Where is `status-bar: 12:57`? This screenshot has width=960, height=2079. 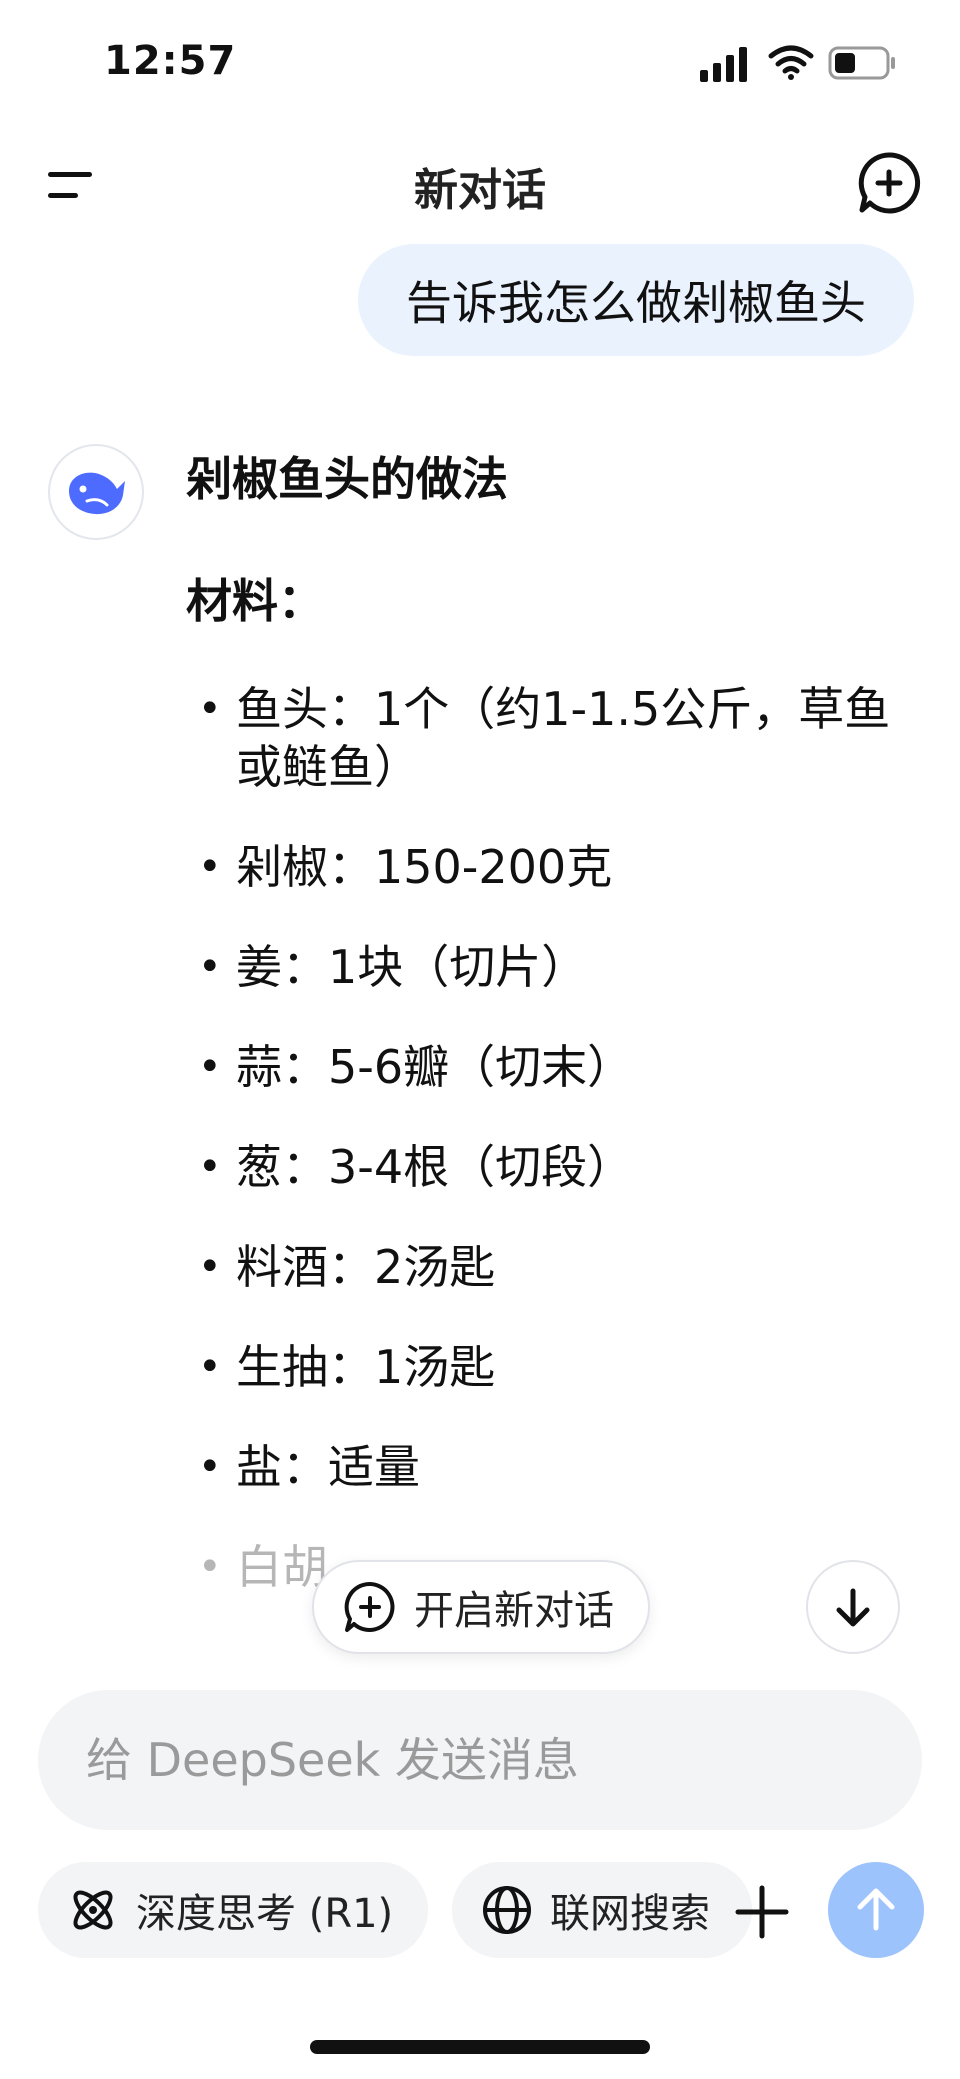
status-bar: 12:57 is located at coordinates (480, 65).